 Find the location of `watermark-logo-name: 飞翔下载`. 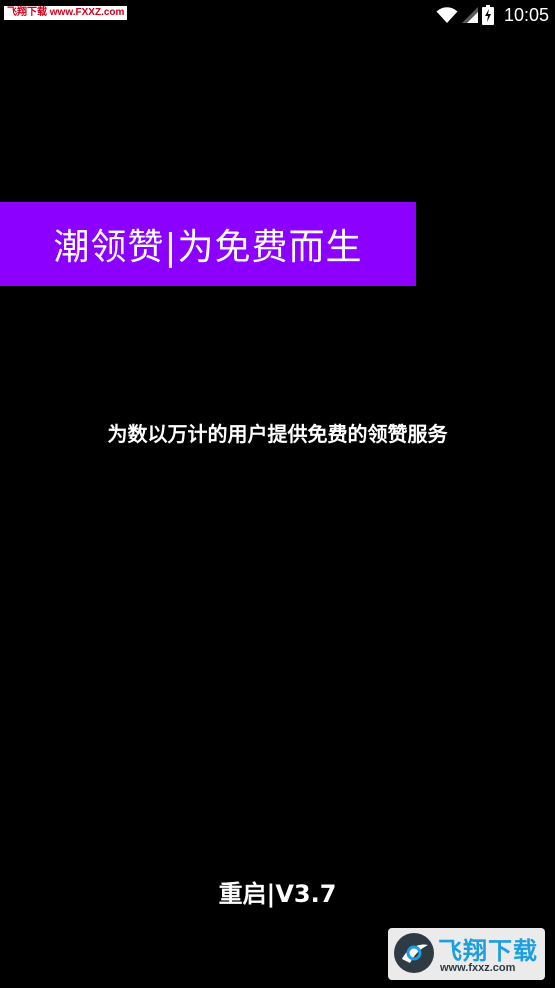

watermark-logo-name: 飞翔下载 is located at coordinates (488, 951).